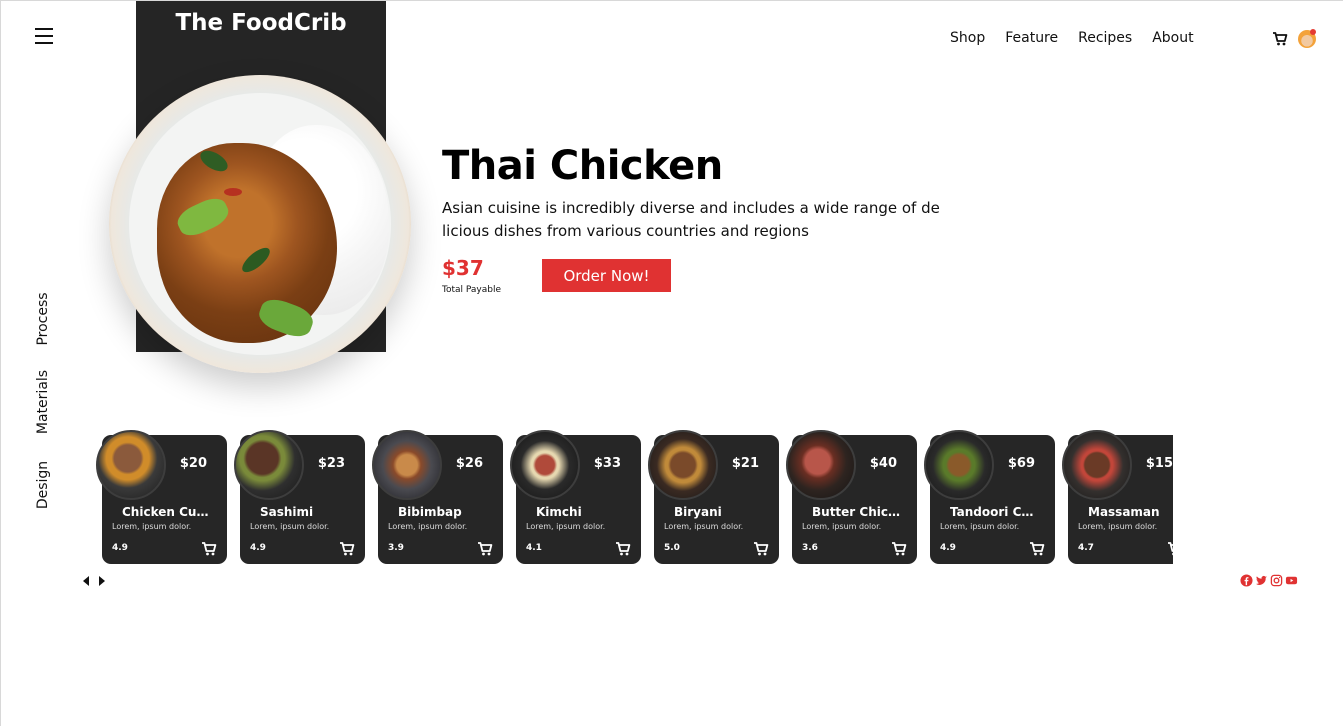  What do you see at coordinates (1021, 463) in the screenshot?
I see `card-price: $69` at bounding box center [1021, 463].